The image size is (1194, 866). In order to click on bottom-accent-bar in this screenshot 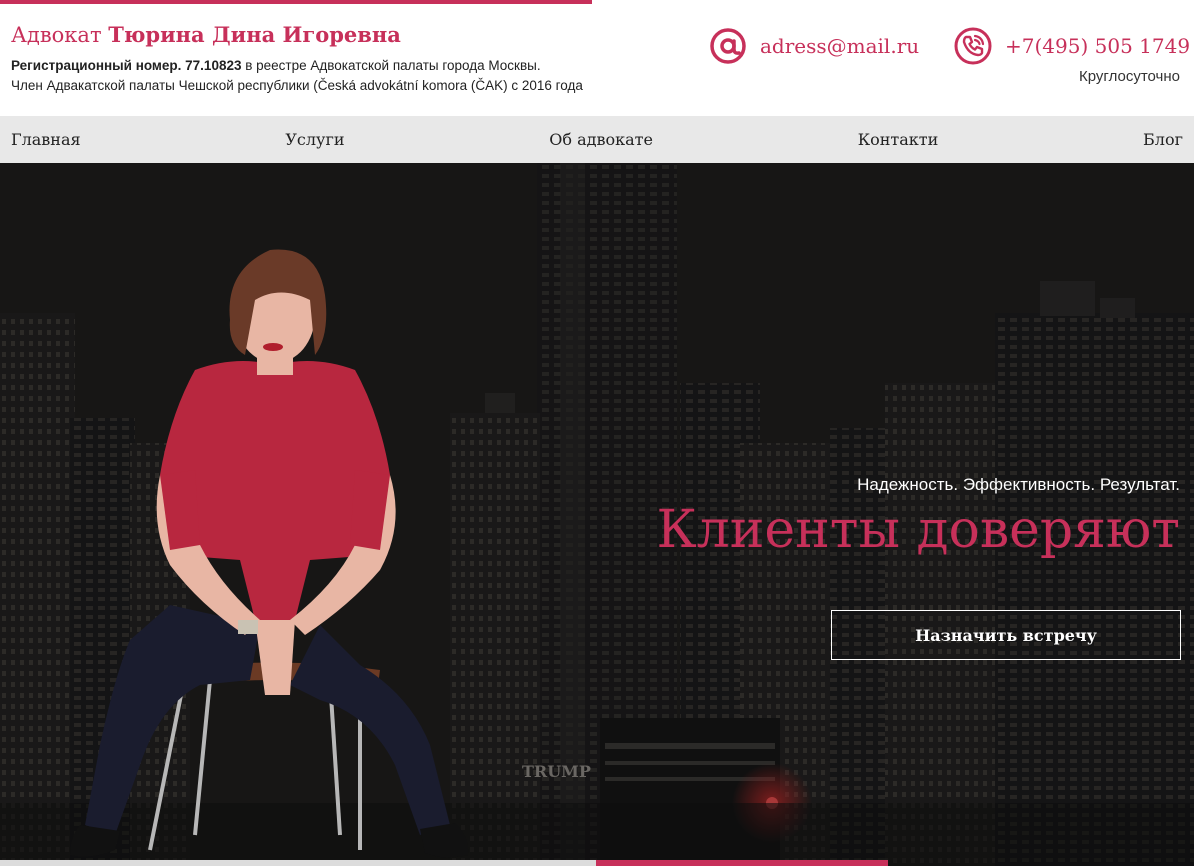, I will do `click(742, 863)`.